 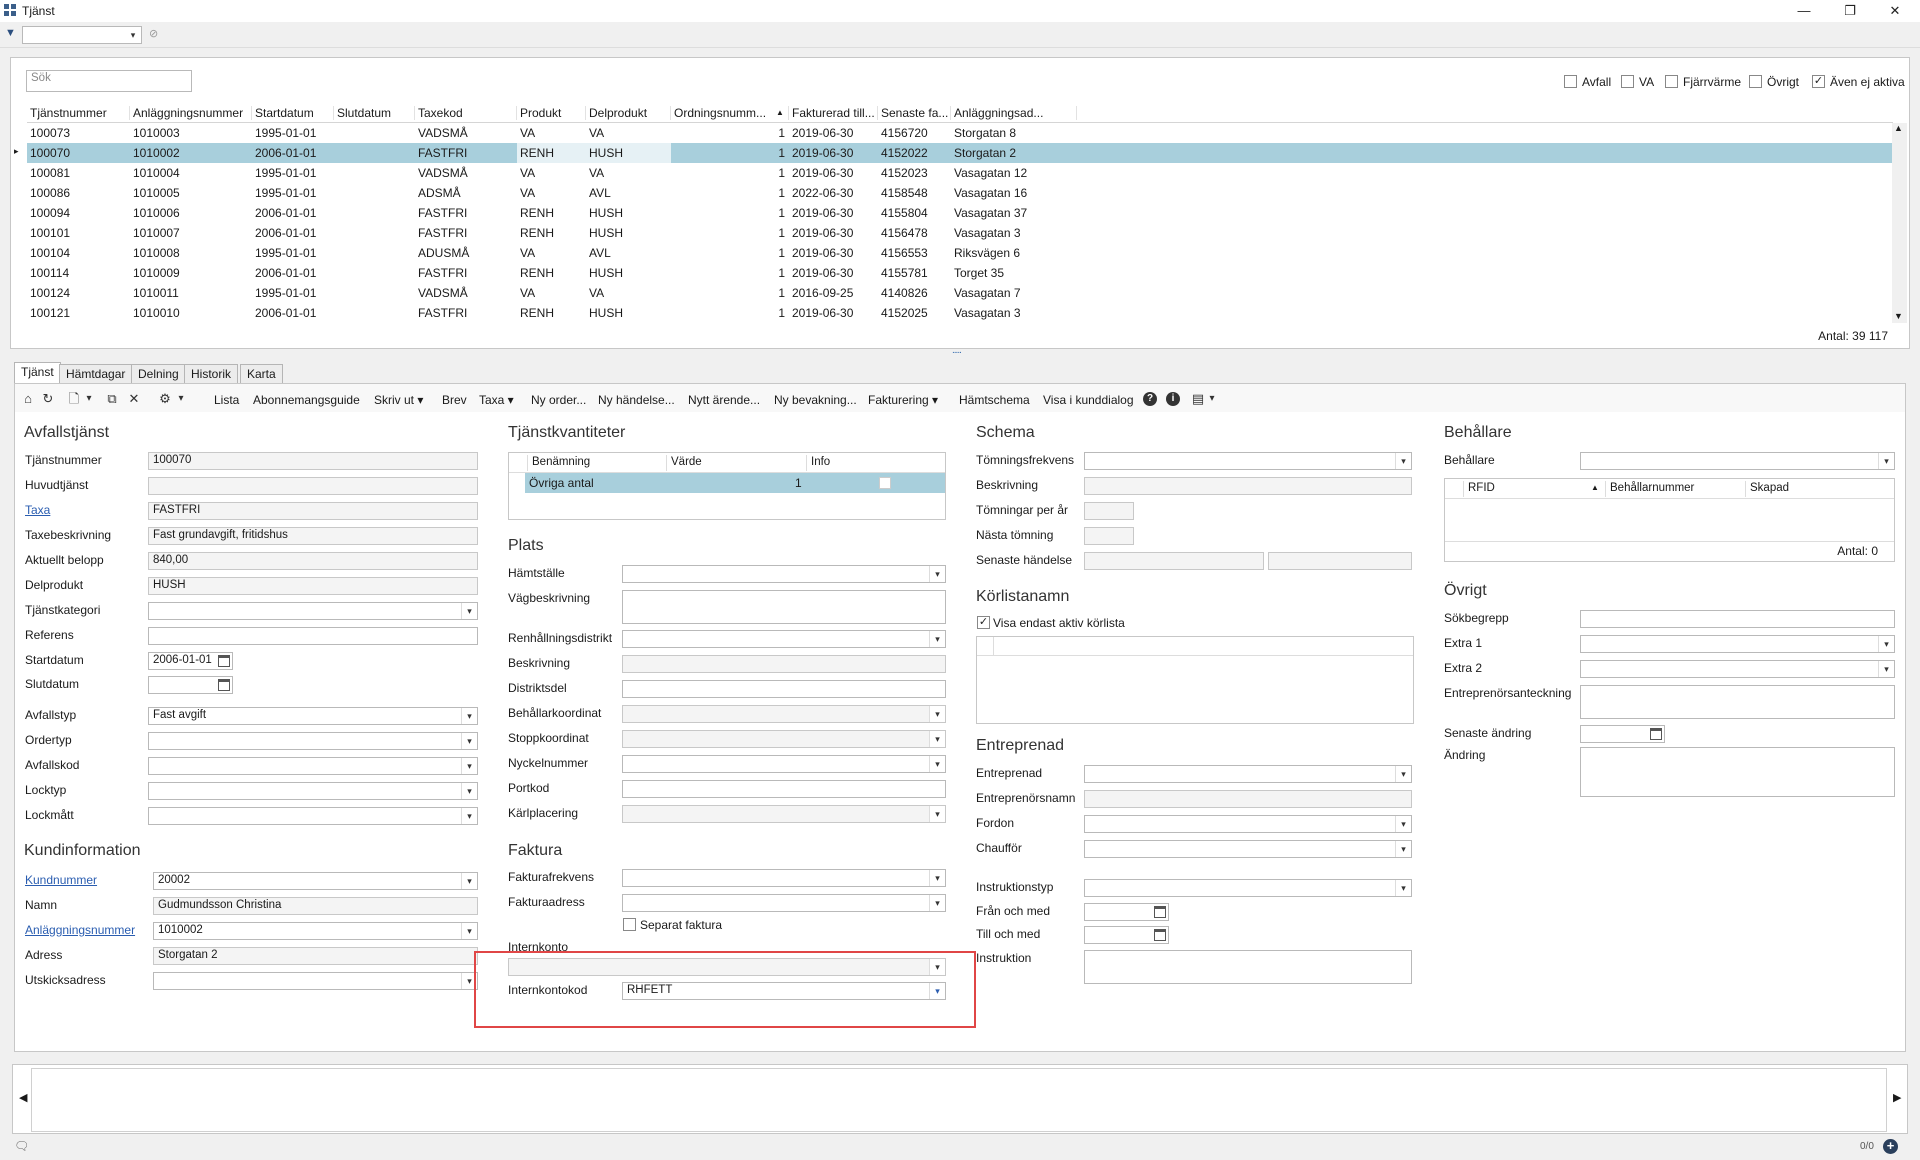 I want to click on input-kärlplacering: ▾, so click(x=784, y=814).